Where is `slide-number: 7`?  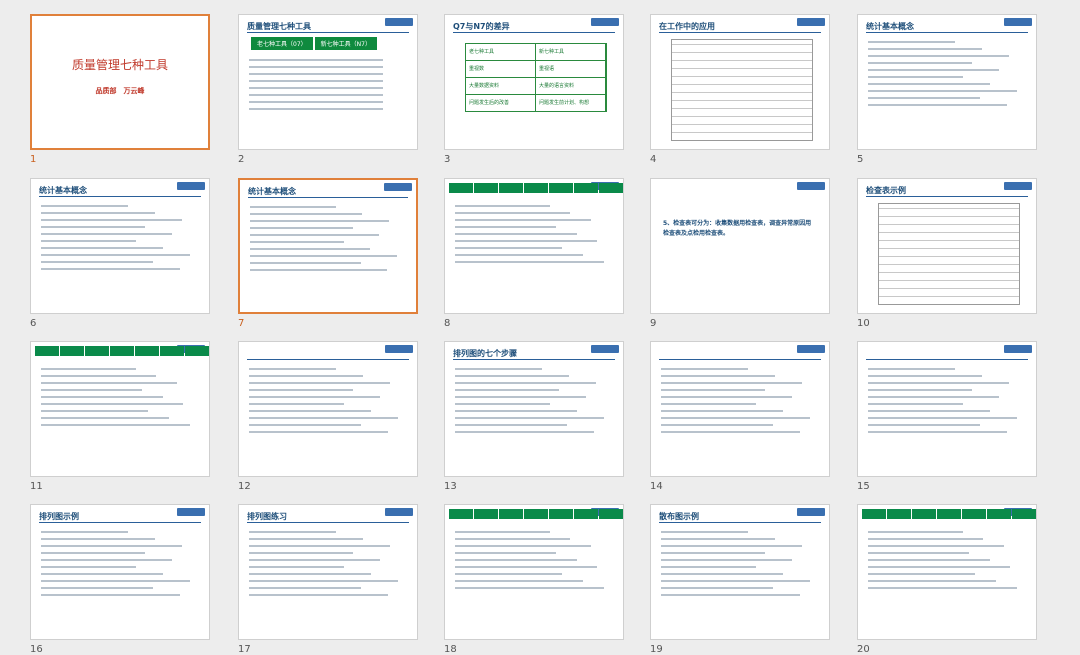
slide-number: 7 is located at coordinates (241, 323).